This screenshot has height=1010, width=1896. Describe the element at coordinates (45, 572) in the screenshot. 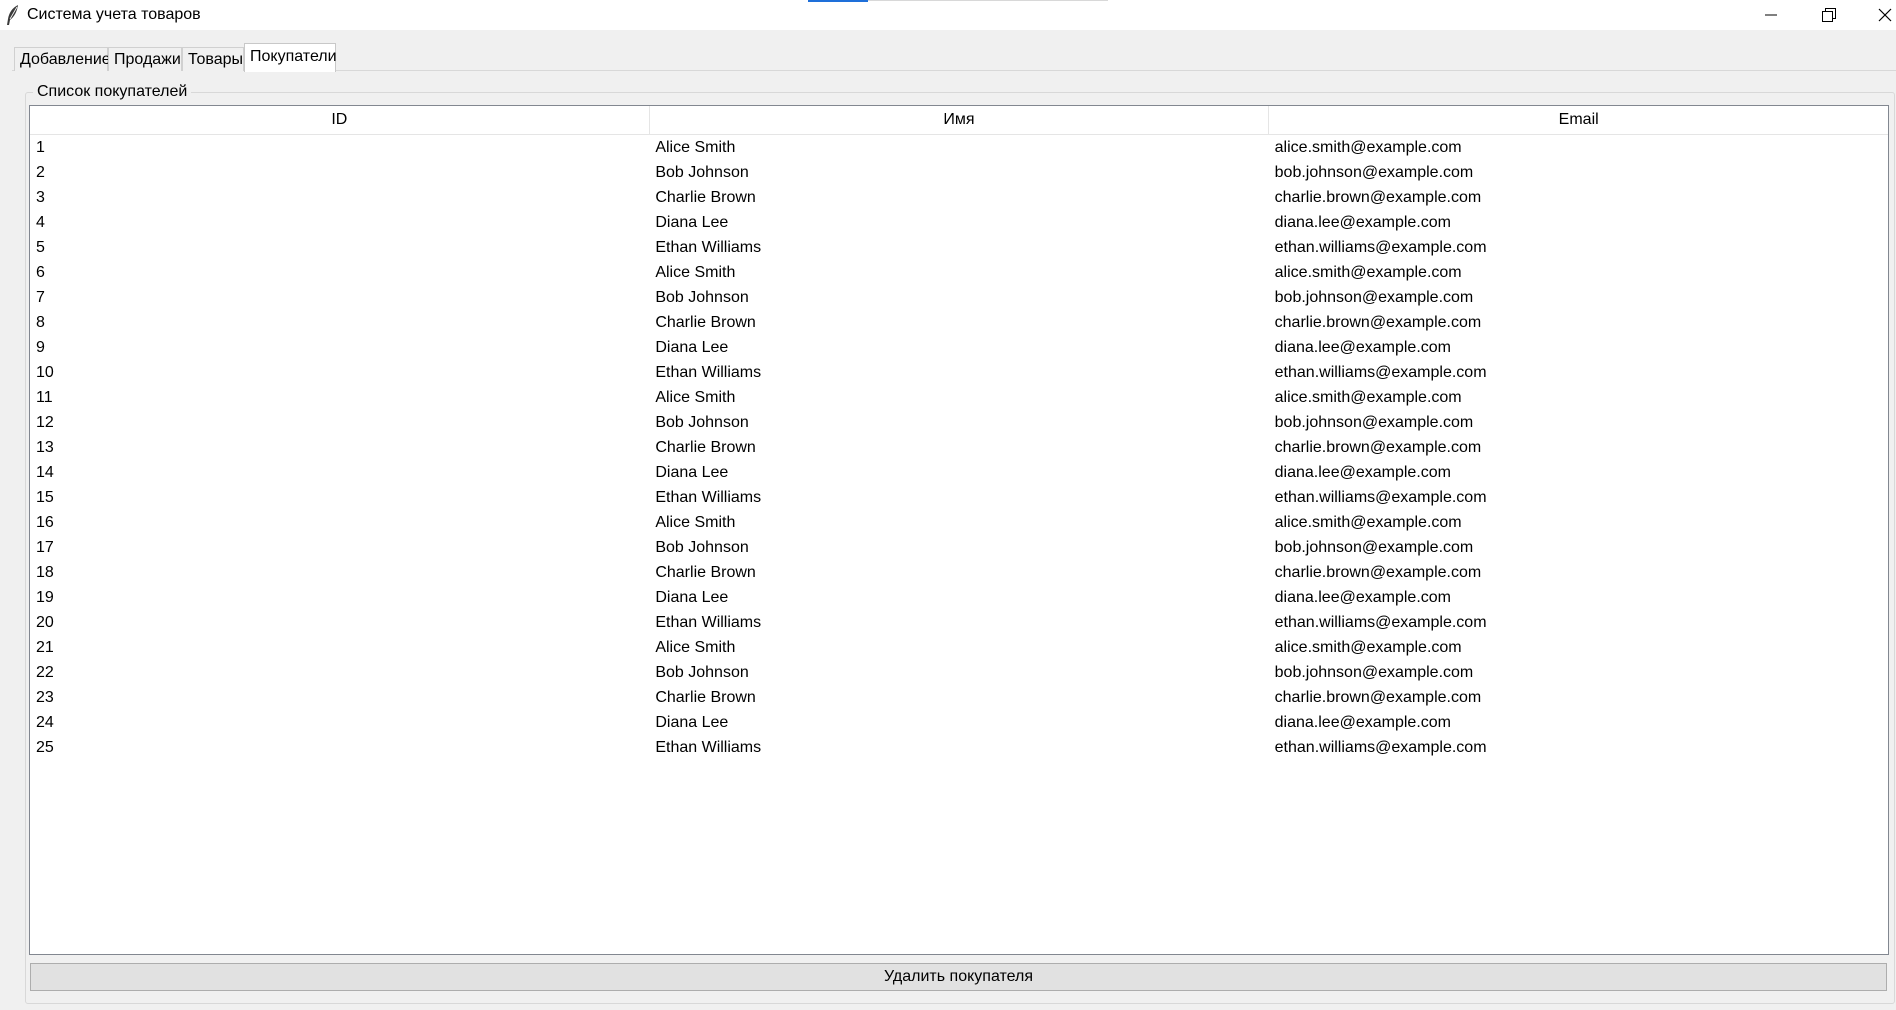

I see `cell-id: 18` at that location.